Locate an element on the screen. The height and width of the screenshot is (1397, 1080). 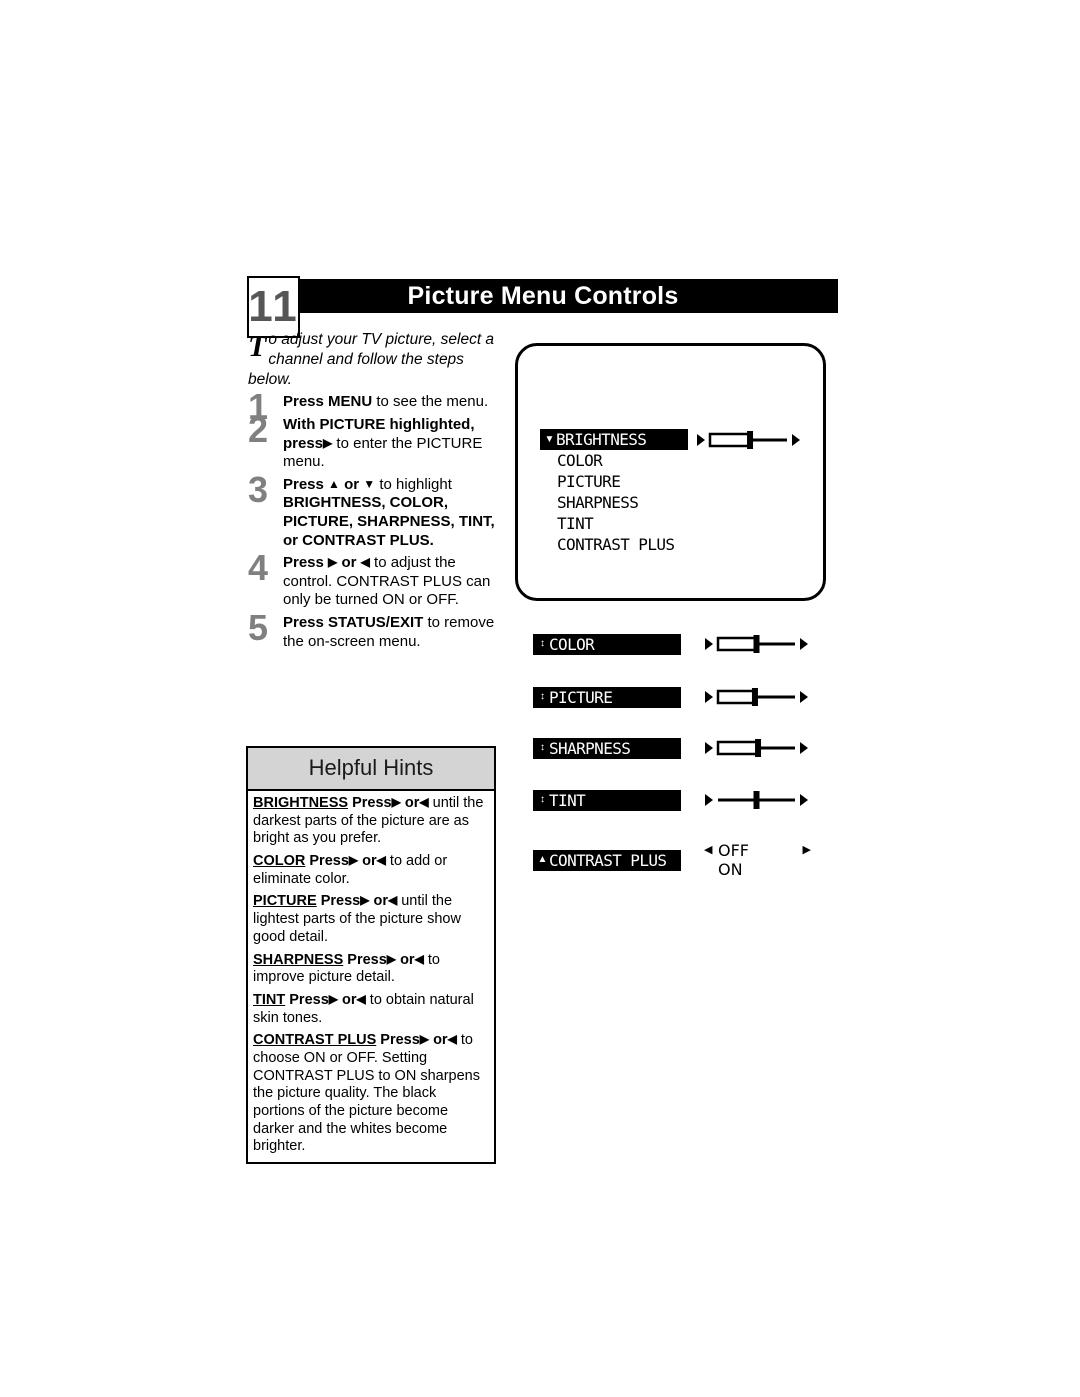
step-number: 3 is located at coordinates (258, 489).